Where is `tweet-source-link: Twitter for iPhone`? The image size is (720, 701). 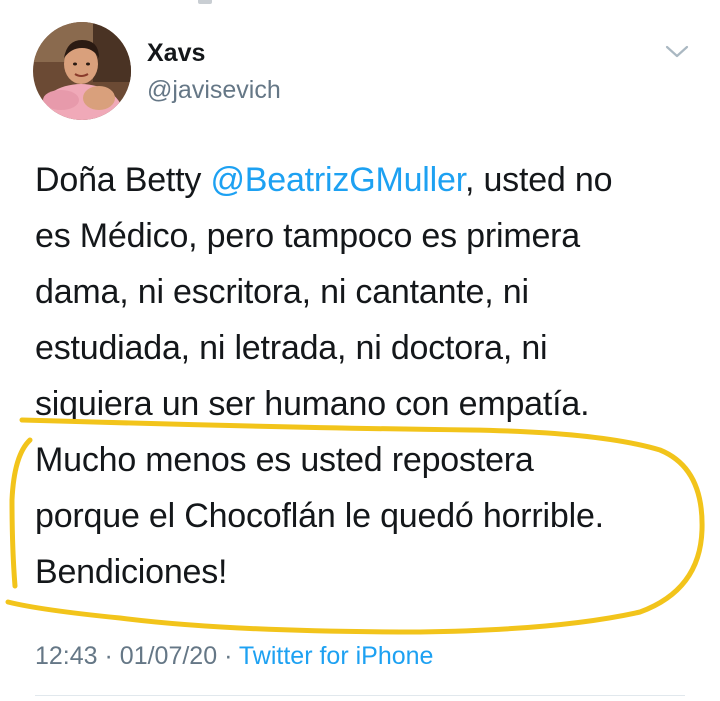 tweet-source-link: Twitter for iPhone is located at coordinates (336, 656).